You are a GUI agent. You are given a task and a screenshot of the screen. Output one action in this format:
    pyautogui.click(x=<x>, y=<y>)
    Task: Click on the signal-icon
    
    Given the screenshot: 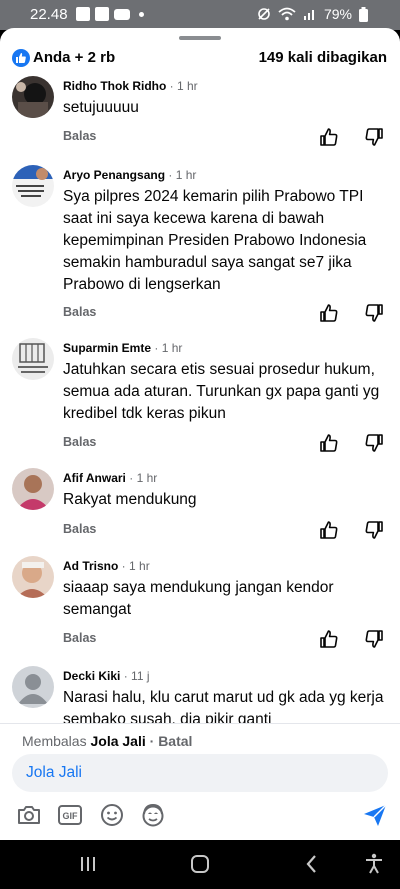 What is the action you would take?
    pyautogui.click(x=308, y=15)
    